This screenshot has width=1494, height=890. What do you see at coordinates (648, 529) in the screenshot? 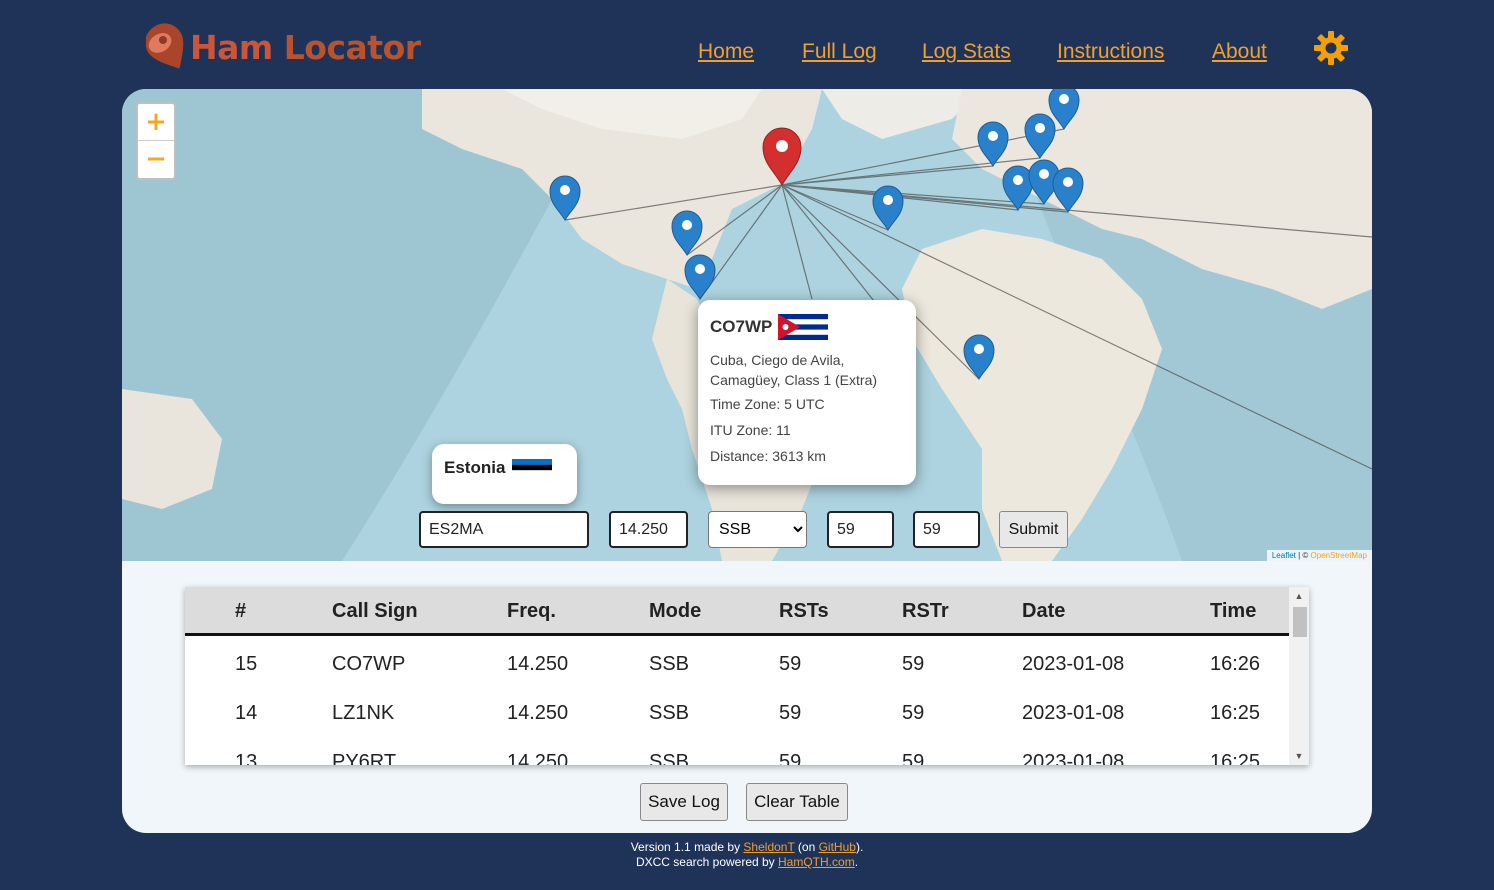
I see `frequency-input` at bounding box center [648, 529].